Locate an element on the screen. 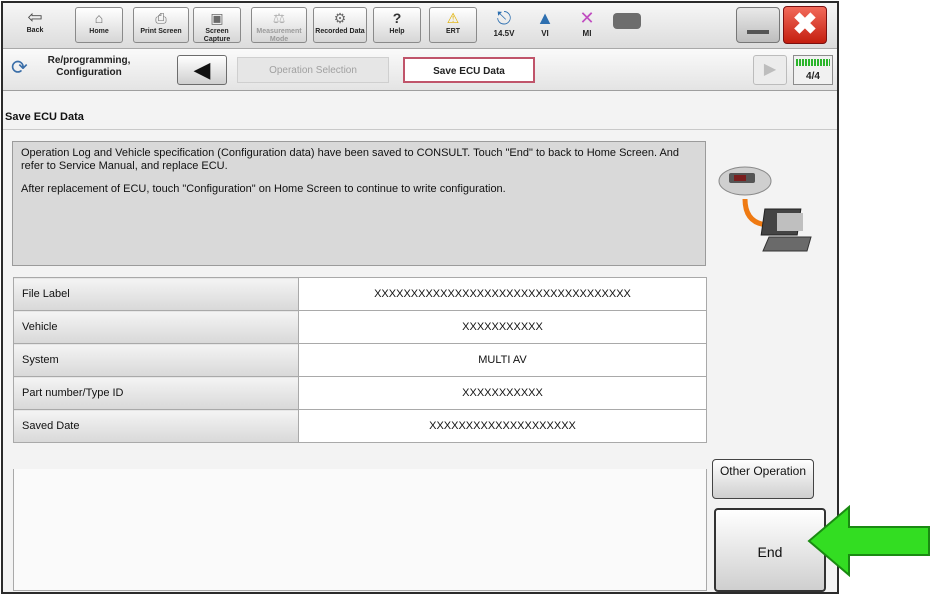 The height and width of the screenshot is (596, 935). car-to-laptop-illustration is located at coordinates (765, 209).